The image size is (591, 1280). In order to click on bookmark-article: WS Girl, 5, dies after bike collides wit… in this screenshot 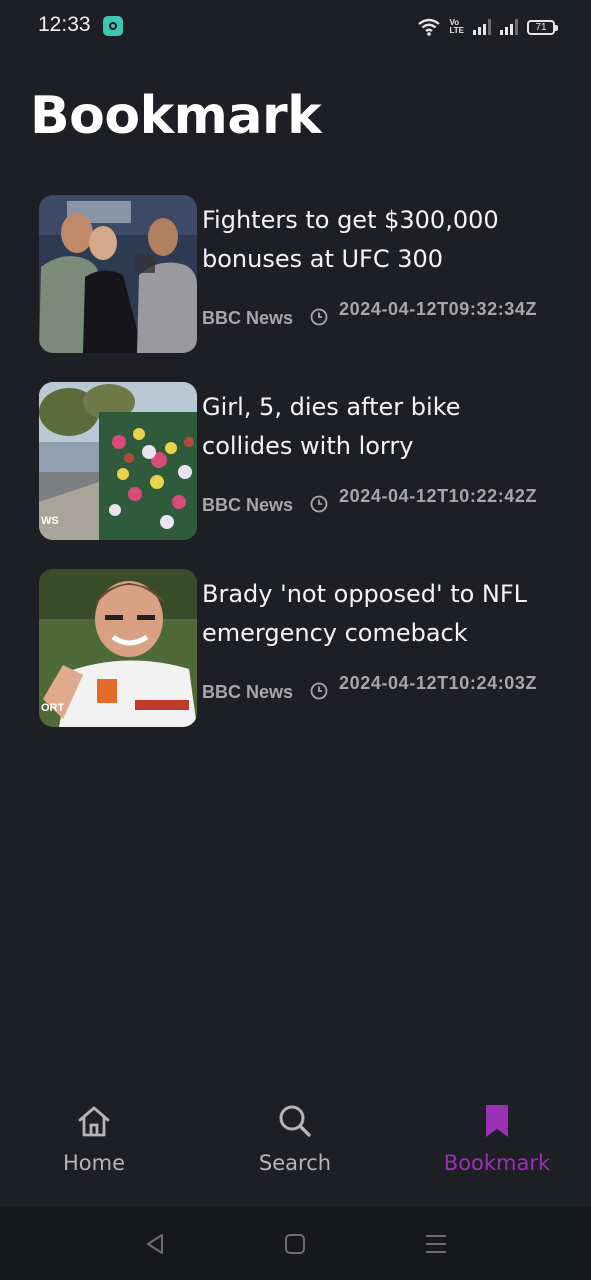, I will do `click(299, 461)`.